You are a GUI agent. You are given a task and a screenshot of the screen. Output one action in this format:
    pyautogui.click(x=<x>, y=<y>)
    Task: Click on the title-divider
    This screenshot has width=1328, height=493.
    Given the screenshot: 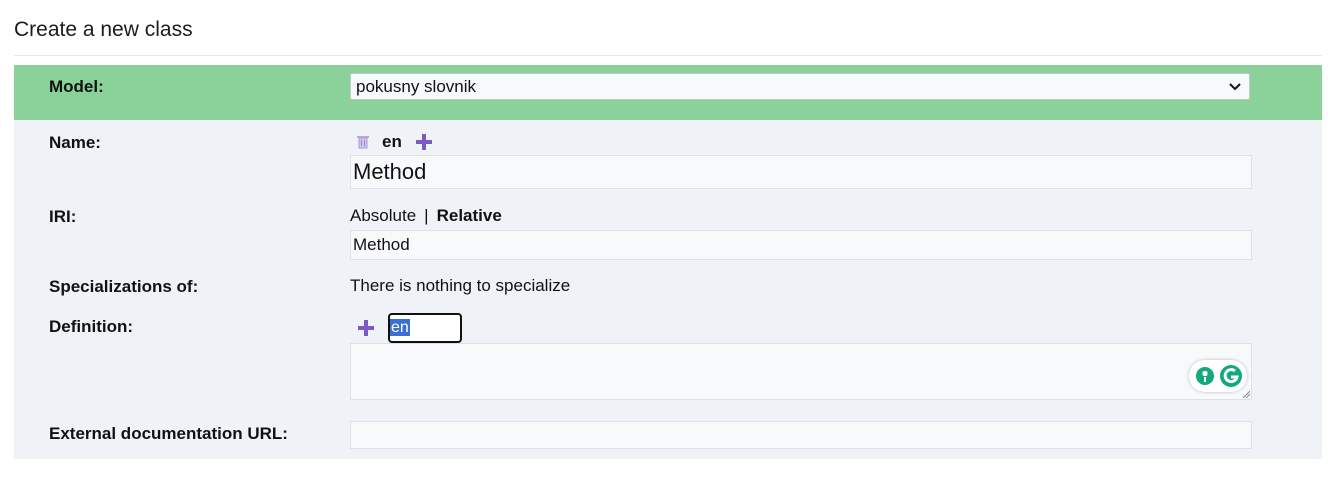 What is the action you would take?
    pyautogui.click(x=668, y=55)
    